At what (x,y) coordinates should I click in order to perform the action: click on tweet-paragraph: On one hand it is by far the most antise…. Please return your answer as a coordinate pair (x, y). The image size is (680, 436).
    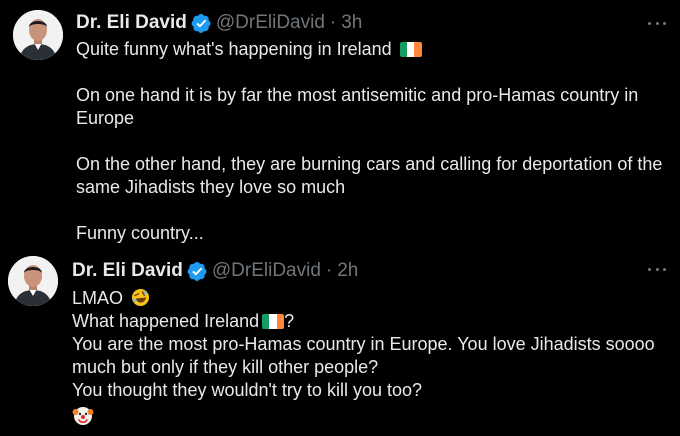
    Looking at the image, I should click on (357, 106).